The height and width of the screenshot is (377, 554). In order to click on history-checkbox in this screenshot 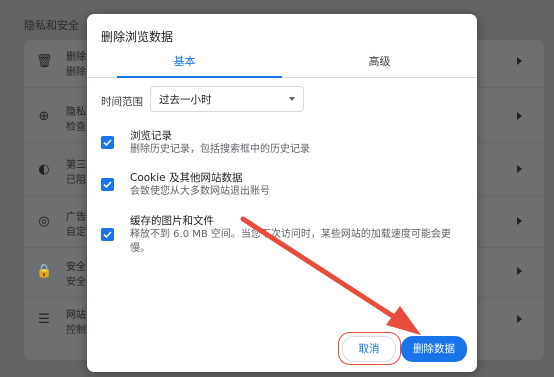, I will do `click(107, 142)`.